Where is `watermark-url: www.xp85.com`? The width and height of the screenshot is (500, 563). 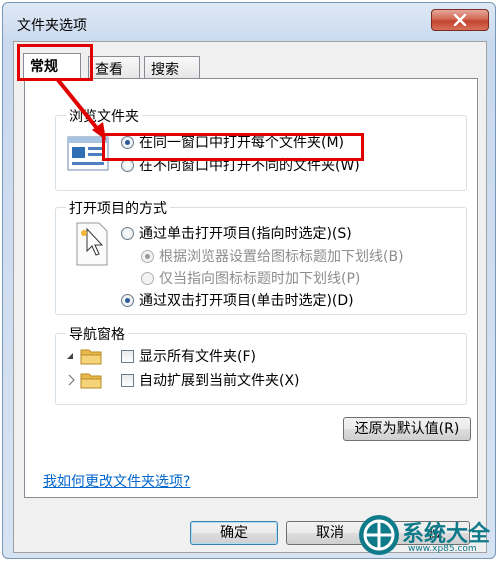
watermark-url: www.xp85.com is located at coordinates (442, 549).